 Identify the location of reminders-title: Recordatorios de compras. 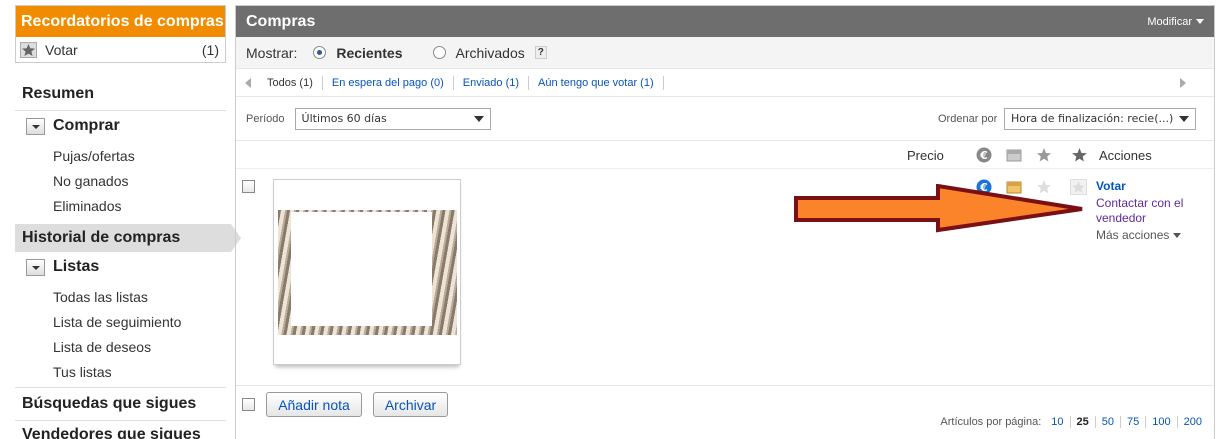
(120, 21).